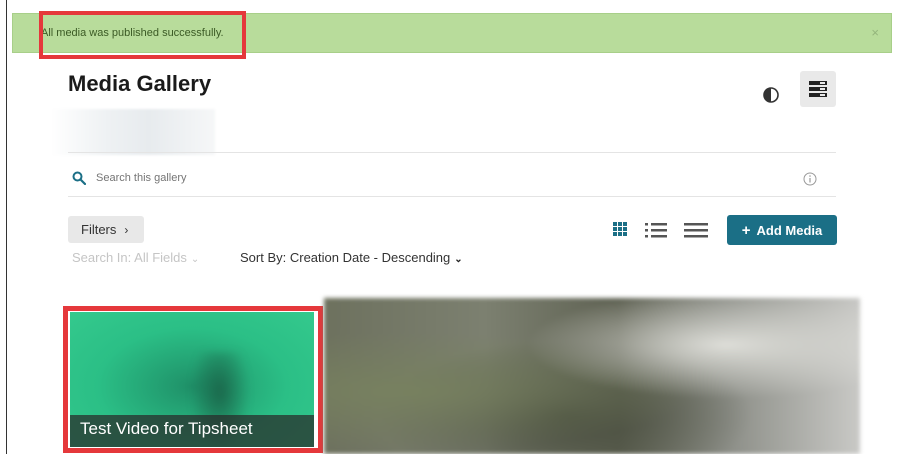 This screenshot has width=902, height=454. I want to click on chevron-right-icon: ›, so click(126, 229).